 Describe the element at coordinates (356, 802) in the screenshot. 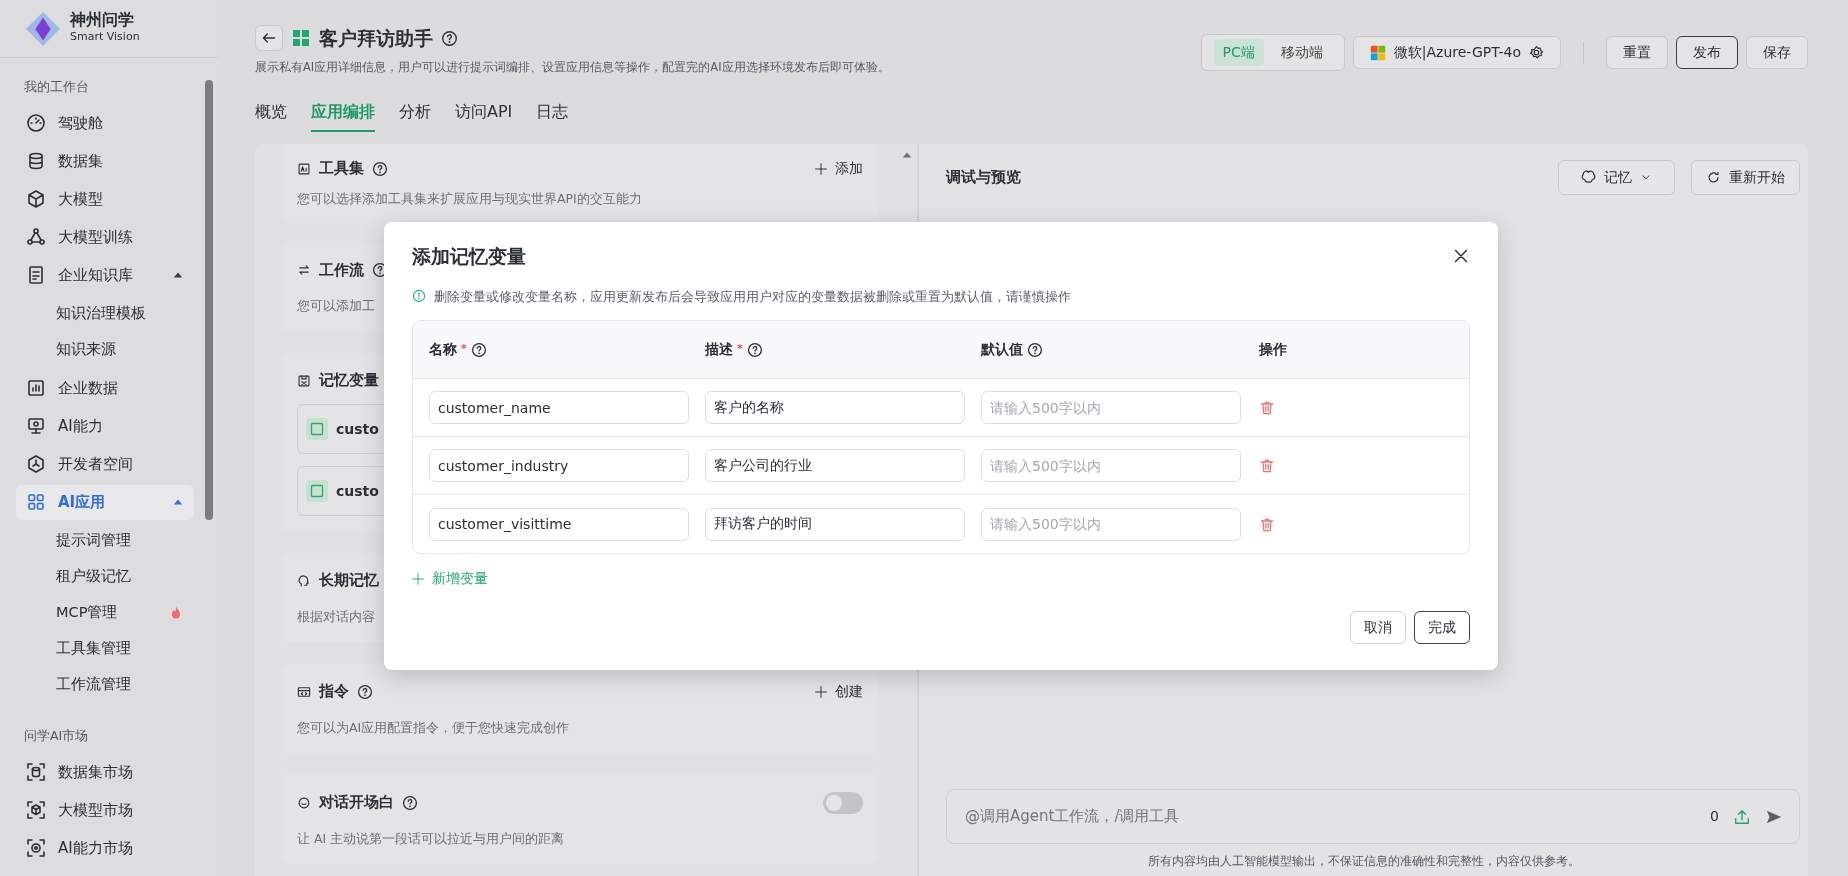

I see `section-title: 对话开场白` at that location.